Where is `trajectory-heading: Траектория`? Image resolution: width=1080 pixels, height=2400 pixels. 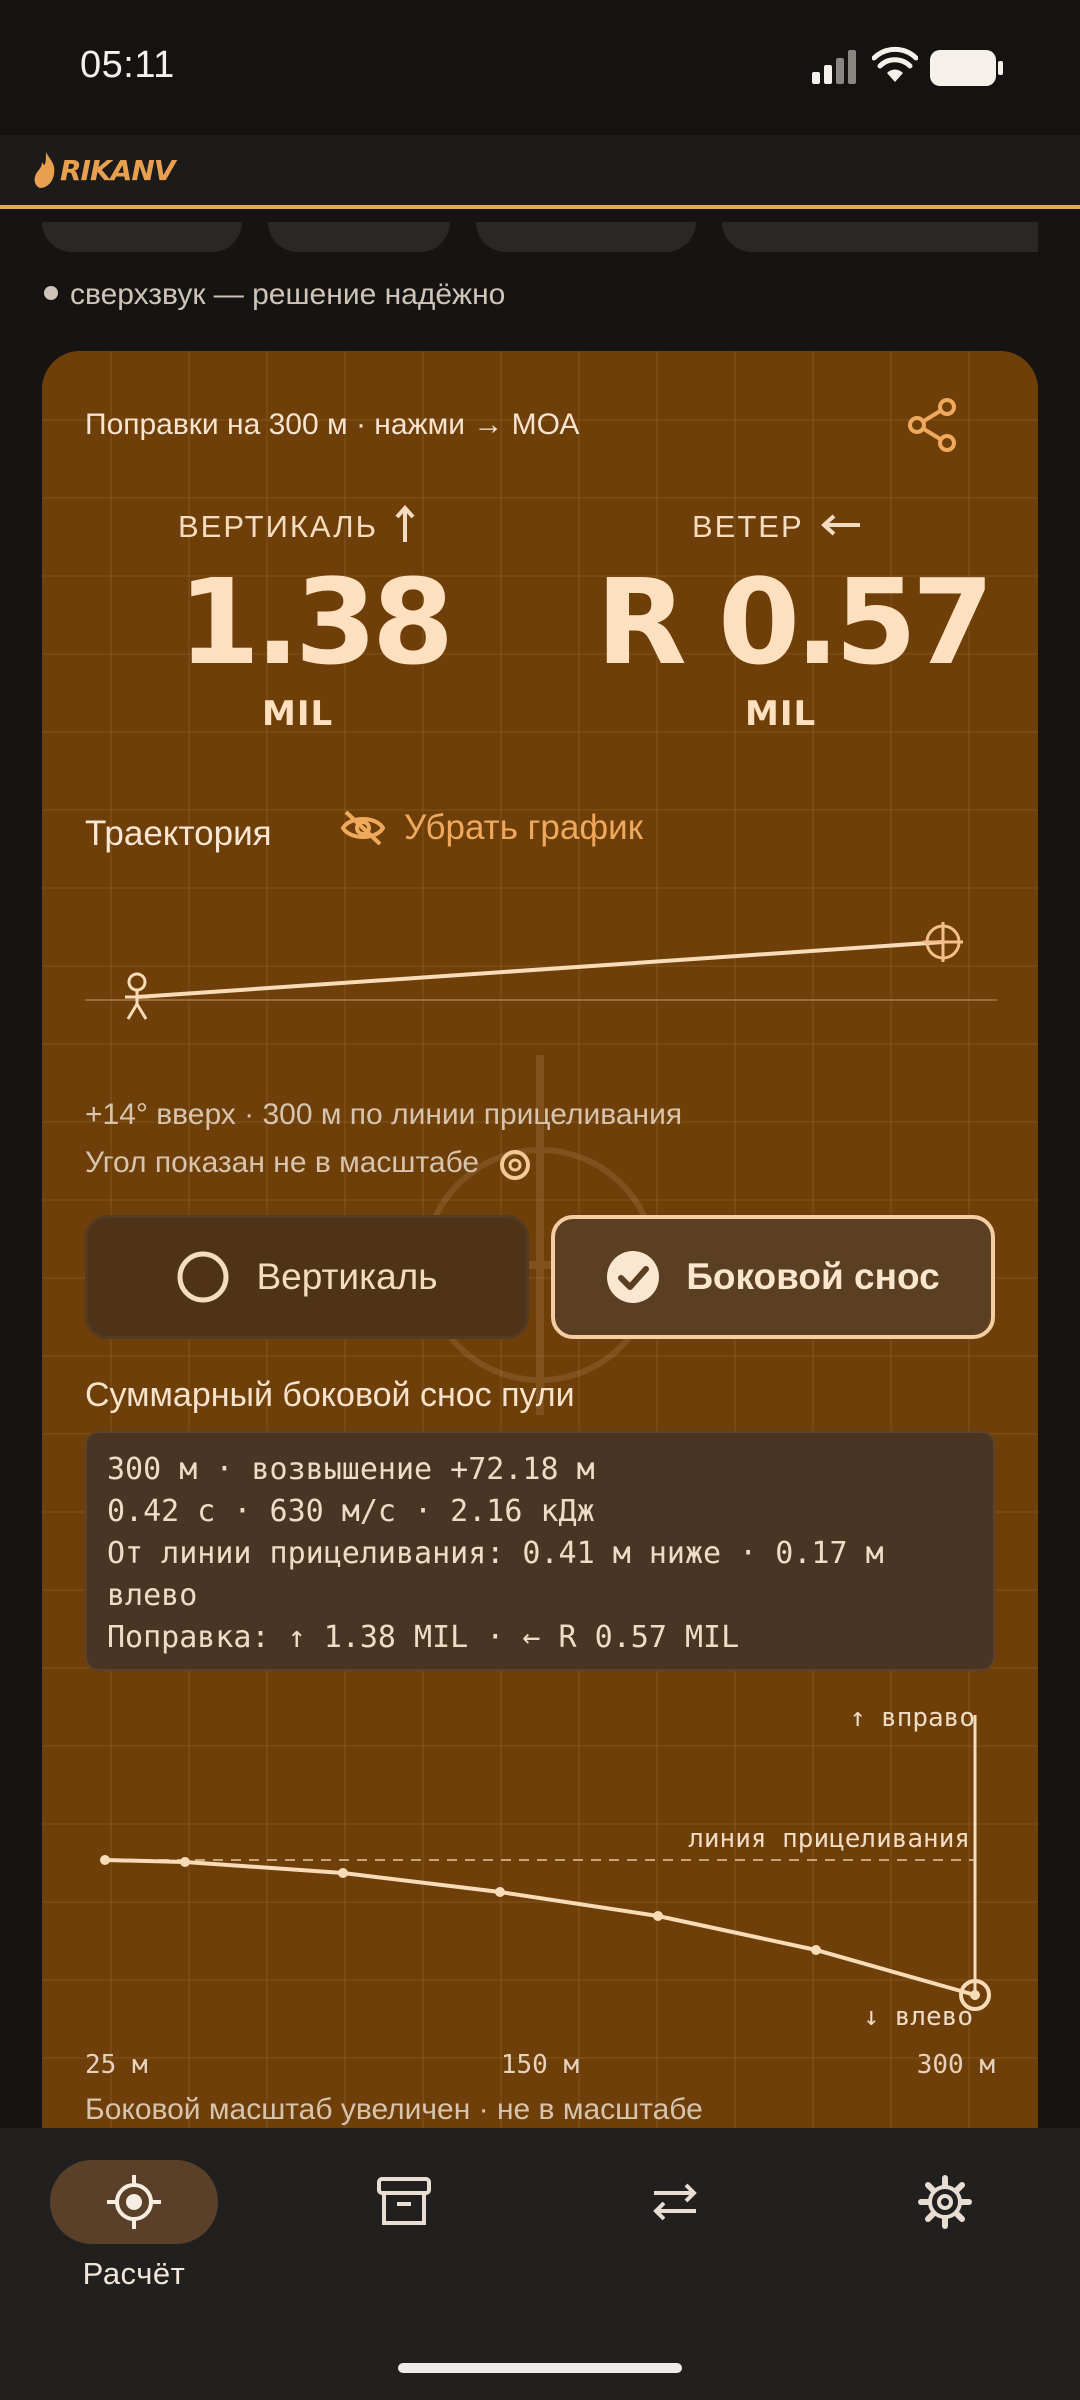
trajectory-heading: Траектория is located at coordinates (178, 833).